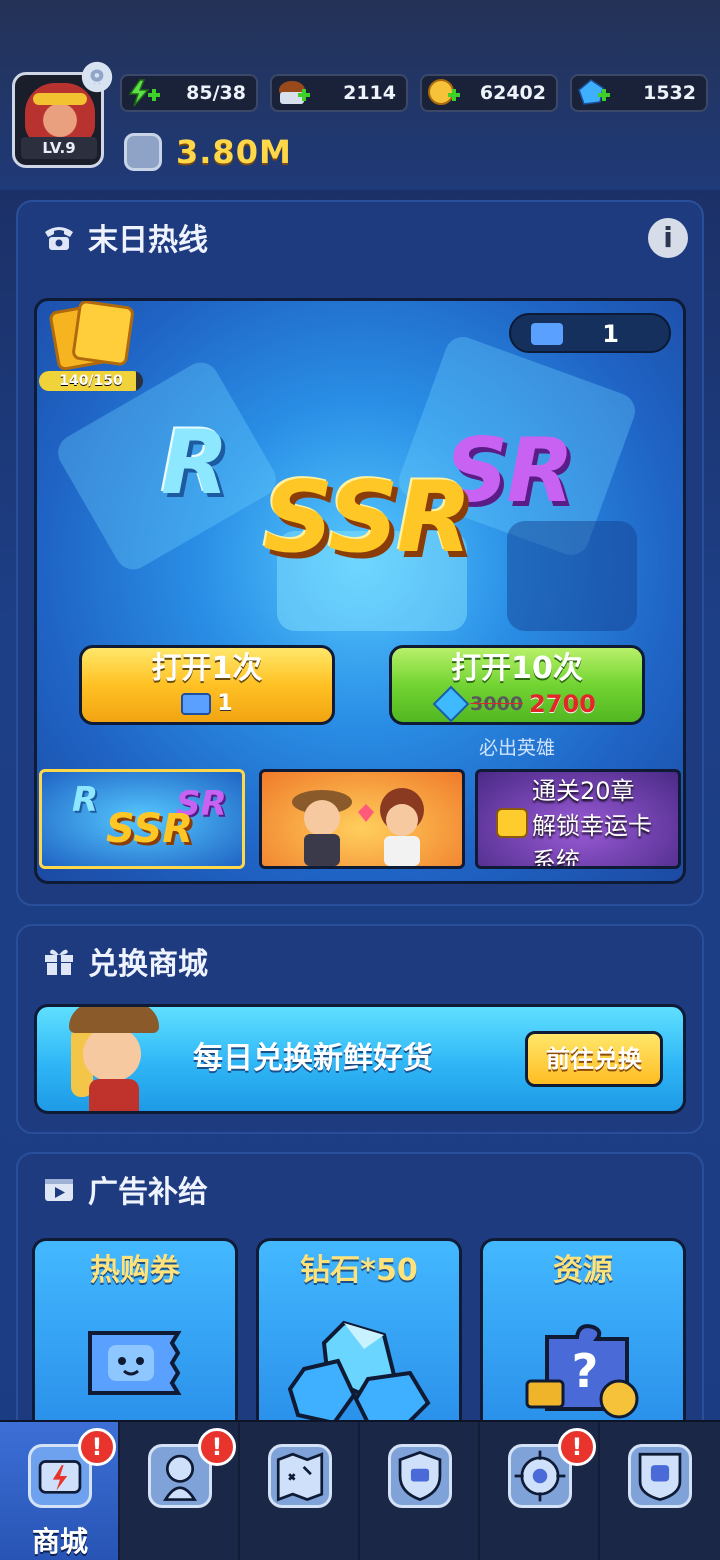 The width and height of the screenshot is (720, 1560). Describe the element at coordinates (149, 829) in the screenshot. I see `mini-ssr-label: SSR` at that location.